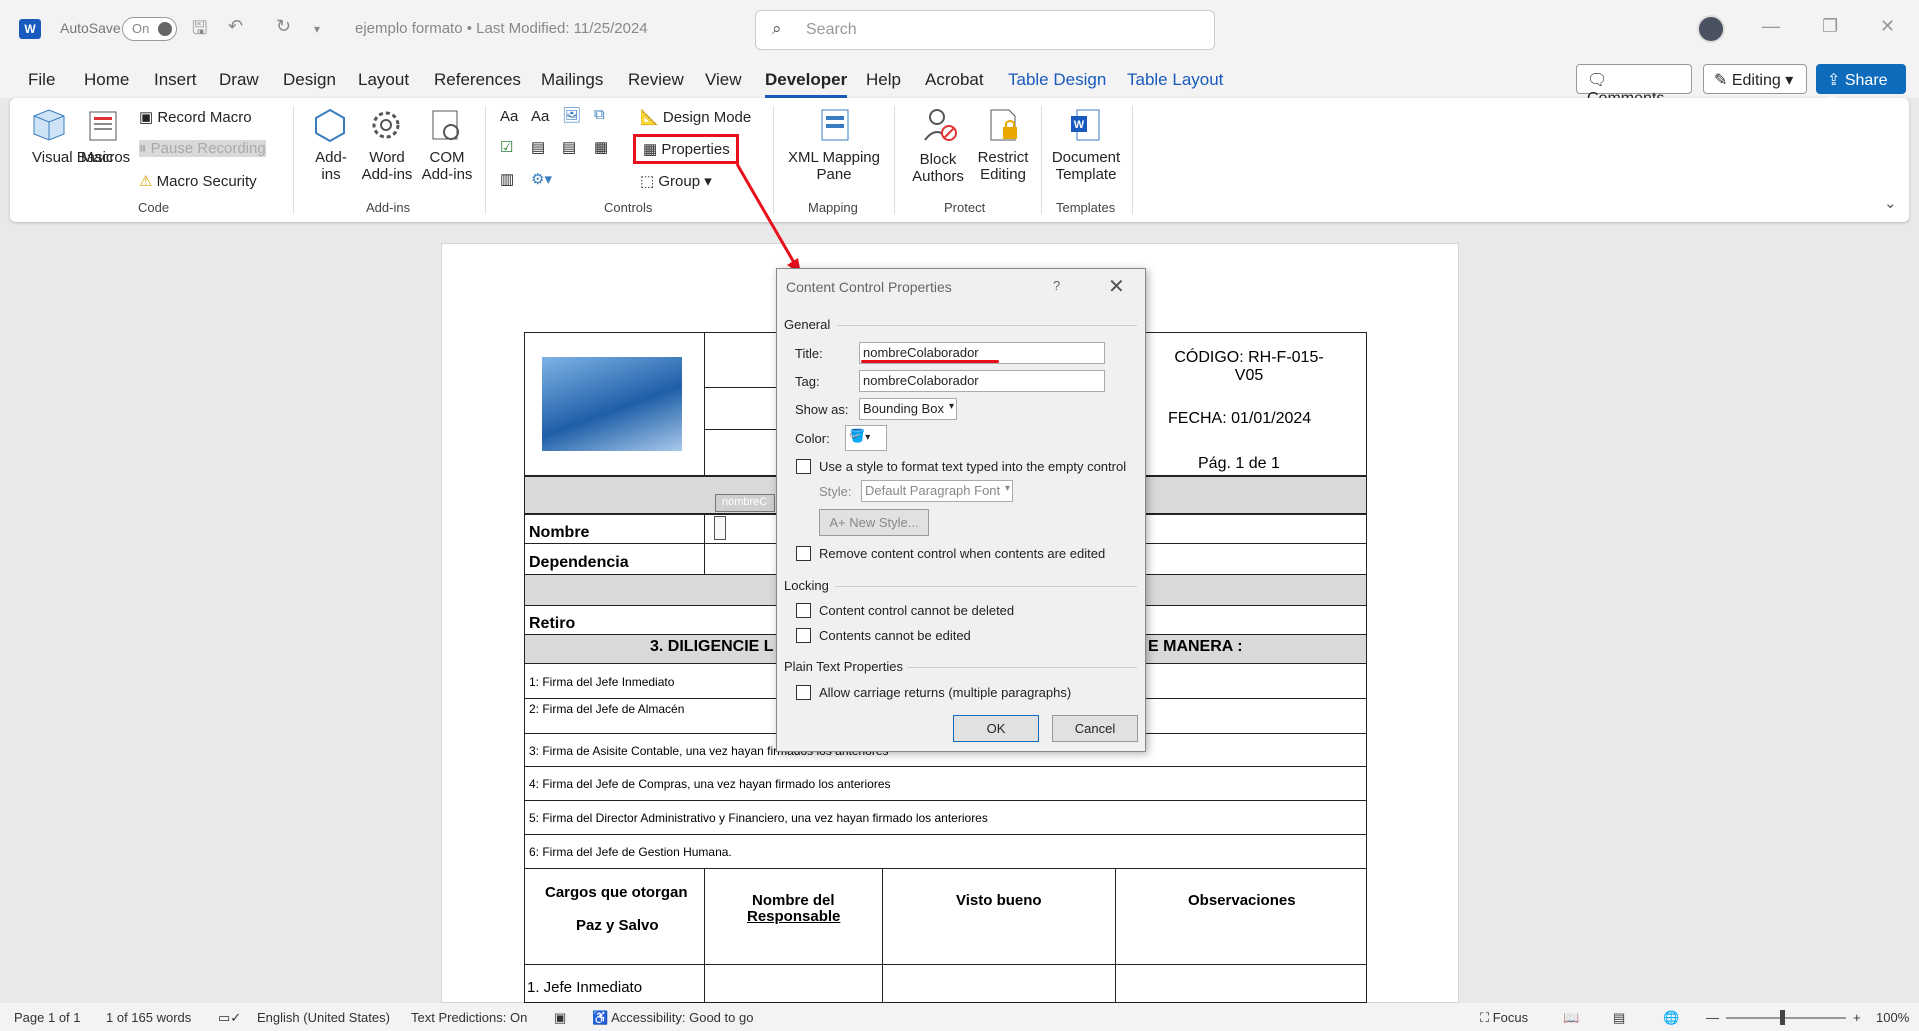 The width and height of the screenshot is (1919, 1031). Describe the element at coordinates (41, 80) in the screenshot. I see `tab-file: File` at that location.